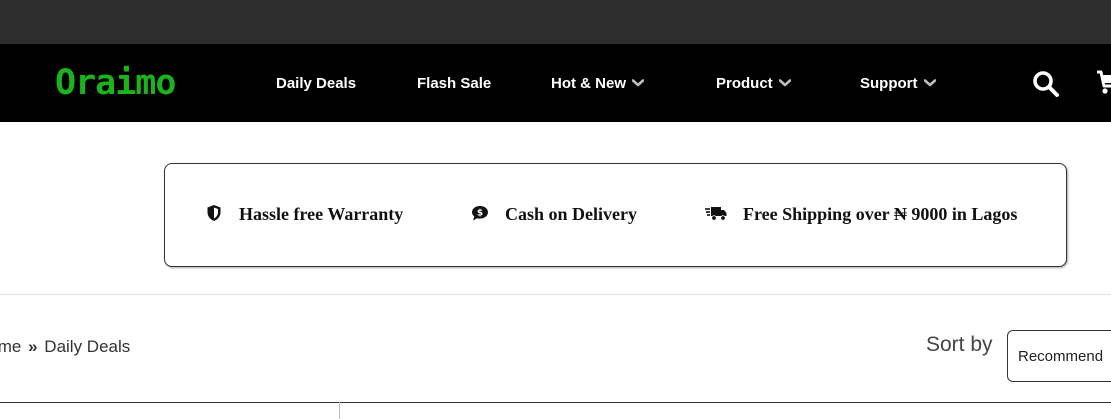 This screenshot has height=419, width=1111. Describe the element at coordinates (115, 83) in the screenshot. I see `brand-logo: Oraimo` at that location.